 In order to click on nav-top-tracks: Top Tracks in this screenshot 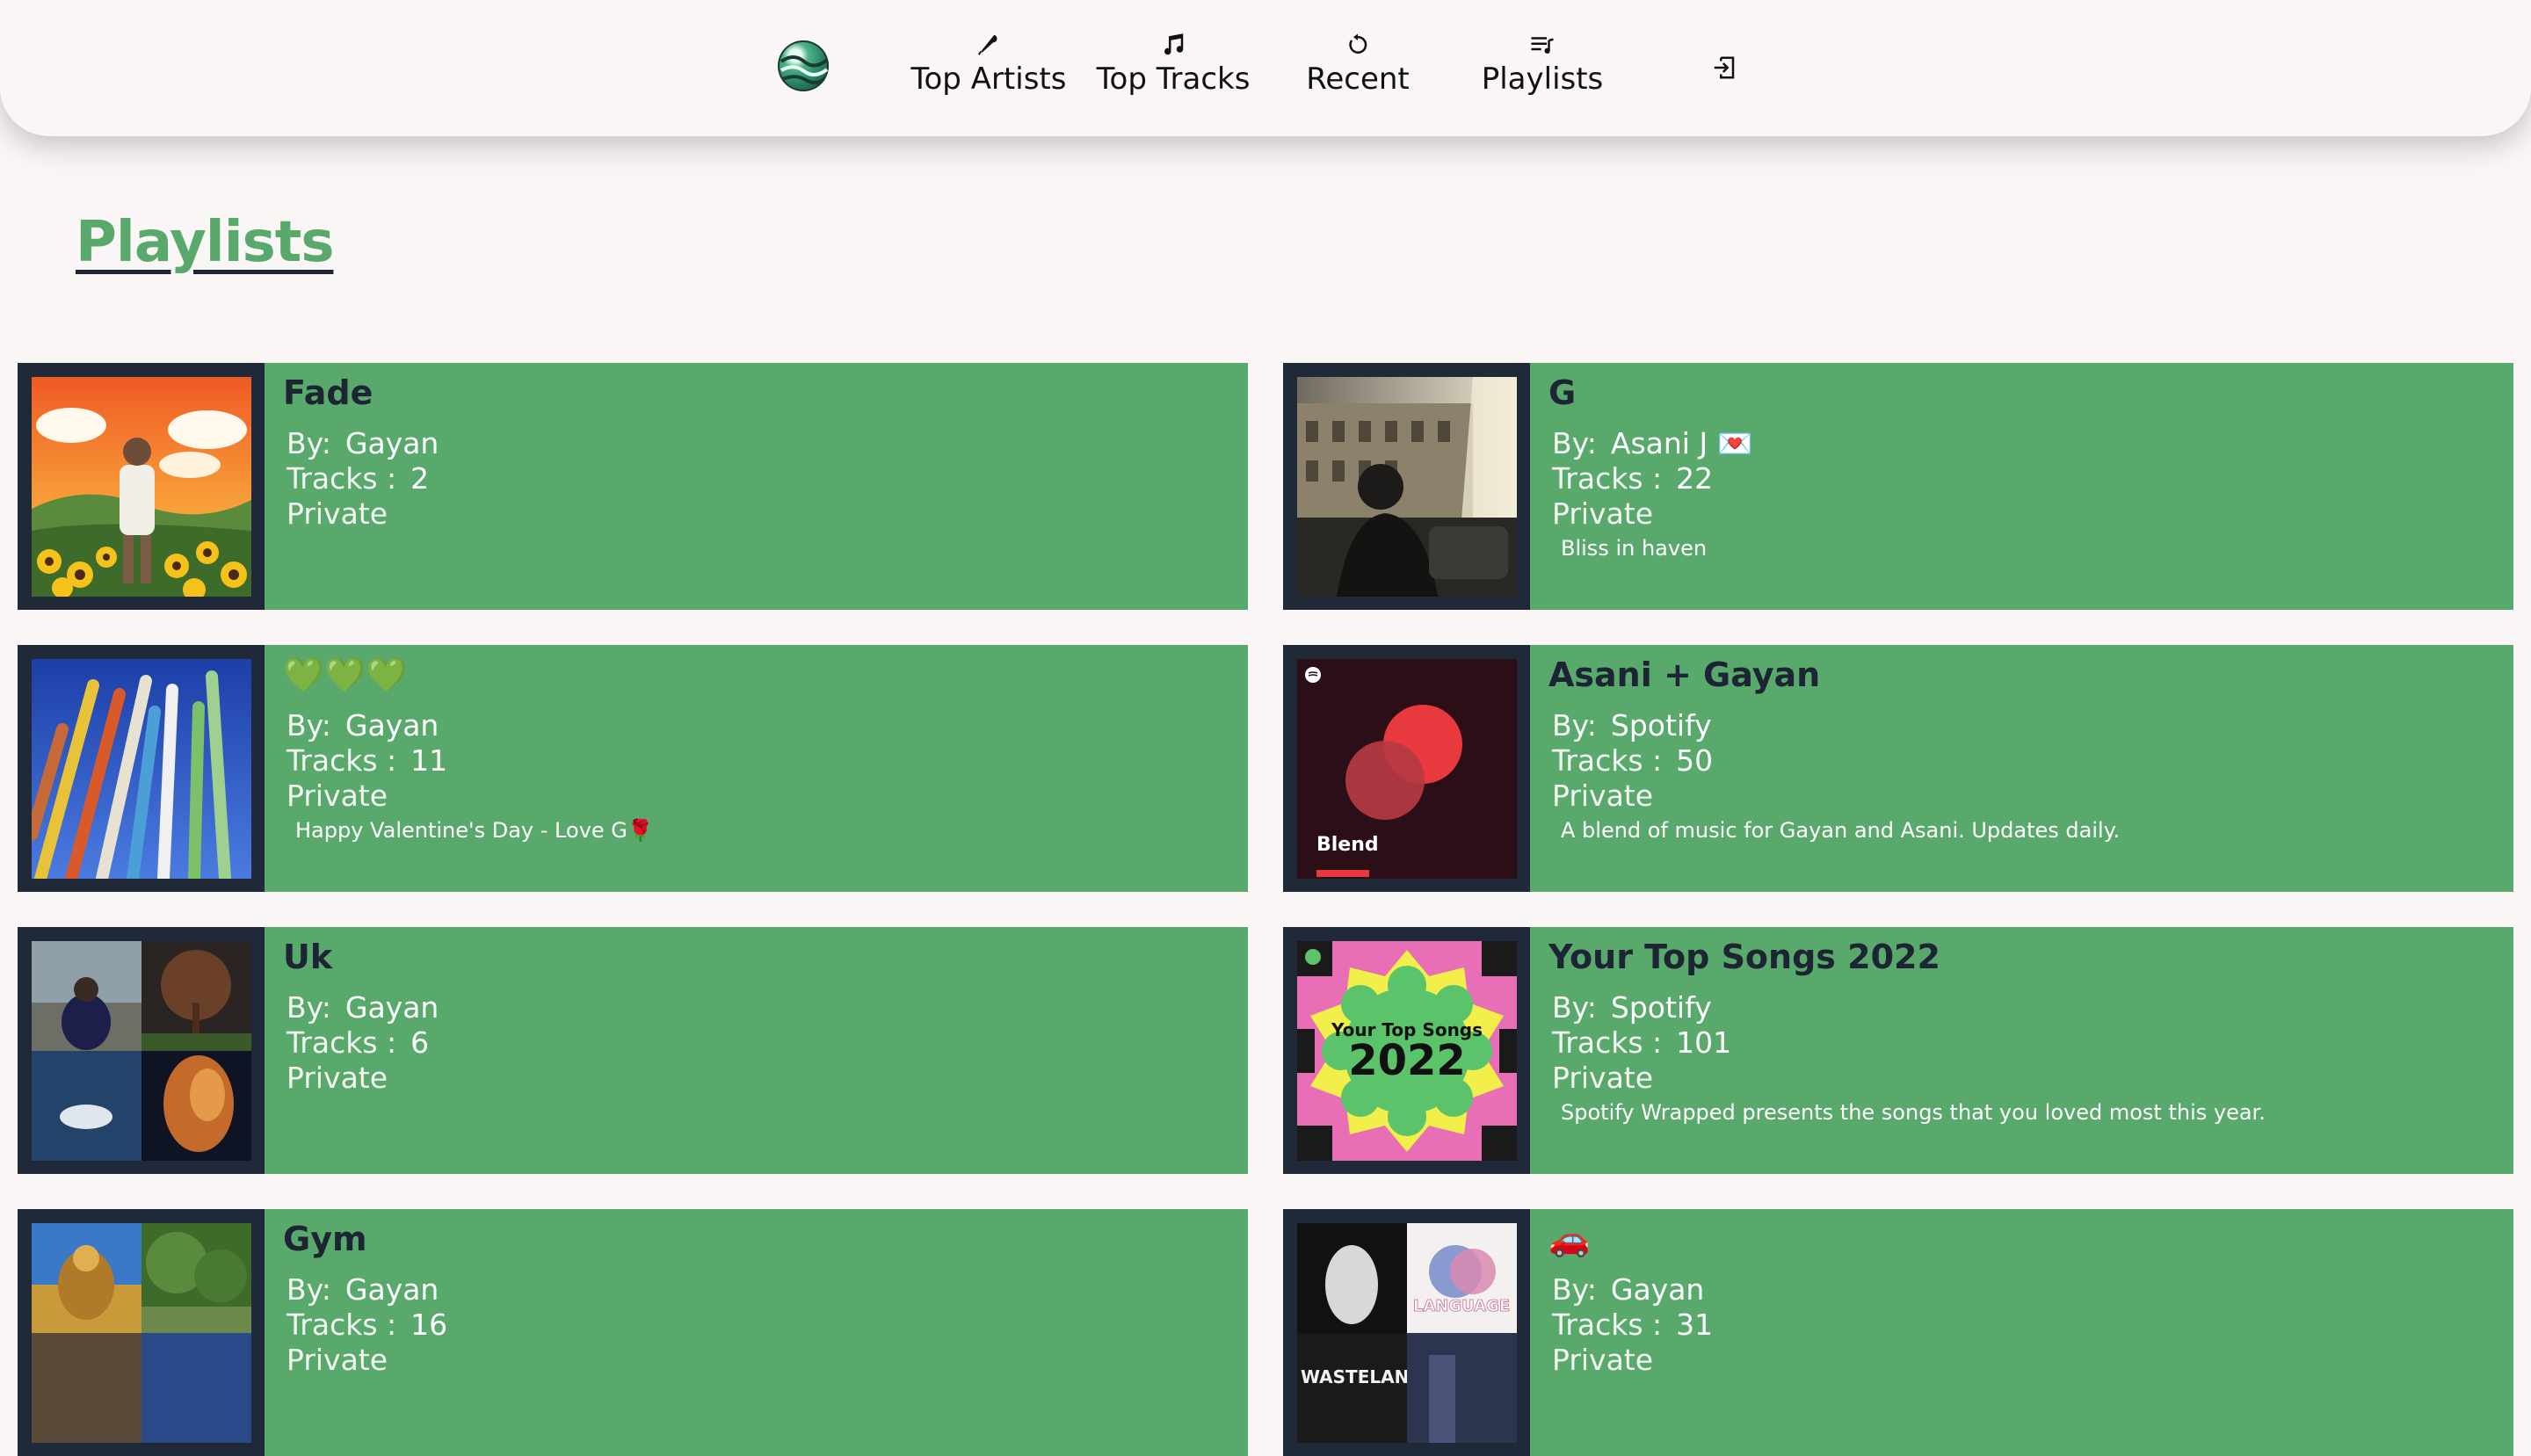, I will do `click(1173, 67)`.